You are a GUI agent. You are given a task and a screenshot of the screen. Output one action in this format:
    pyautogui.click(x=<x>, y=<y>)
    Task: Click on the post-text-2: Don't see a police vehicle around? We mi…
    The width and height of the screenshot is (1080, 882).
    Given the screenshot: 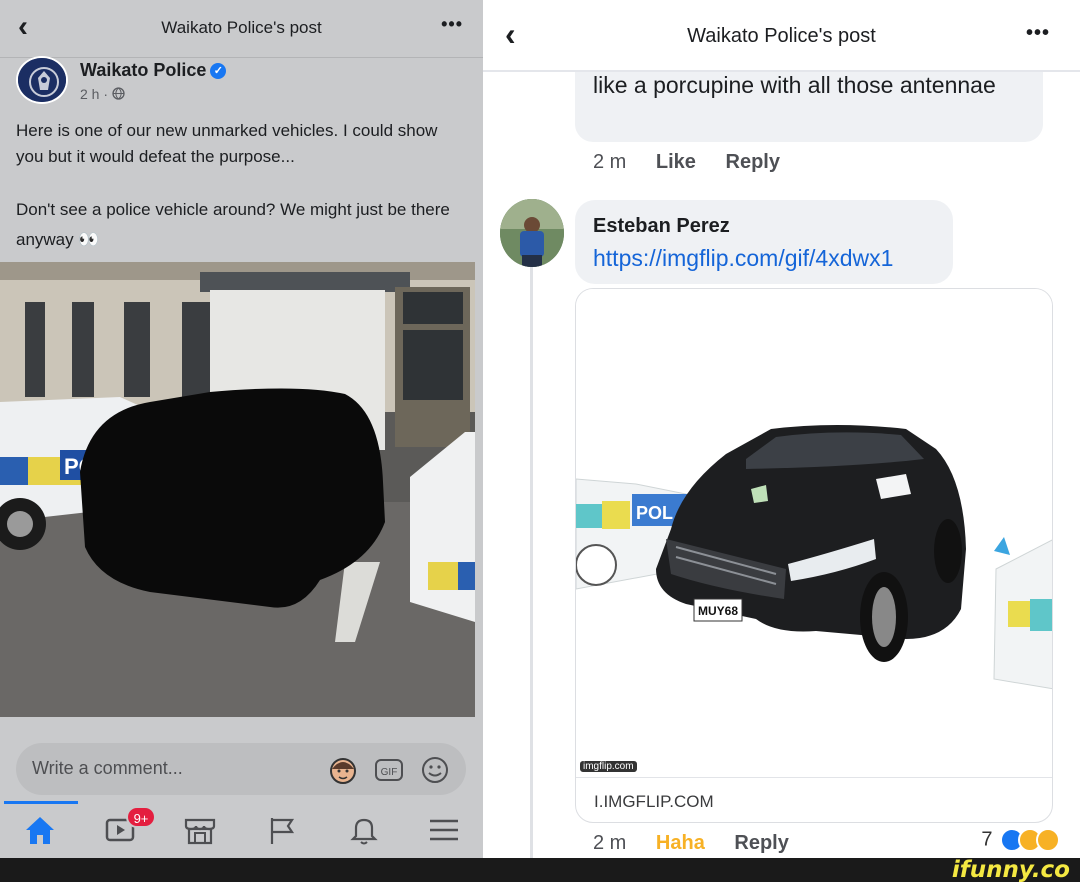 What is the action you would take?
    pyautogui.click(x=233, y=224)
    